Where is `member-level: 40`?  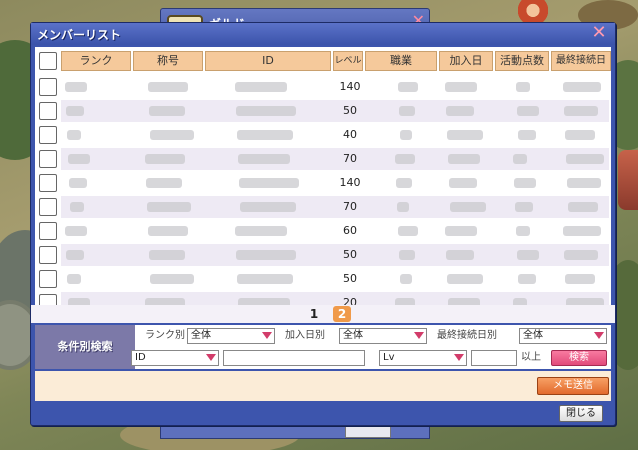
member-level: 40 is located at coordinates (350, 134).